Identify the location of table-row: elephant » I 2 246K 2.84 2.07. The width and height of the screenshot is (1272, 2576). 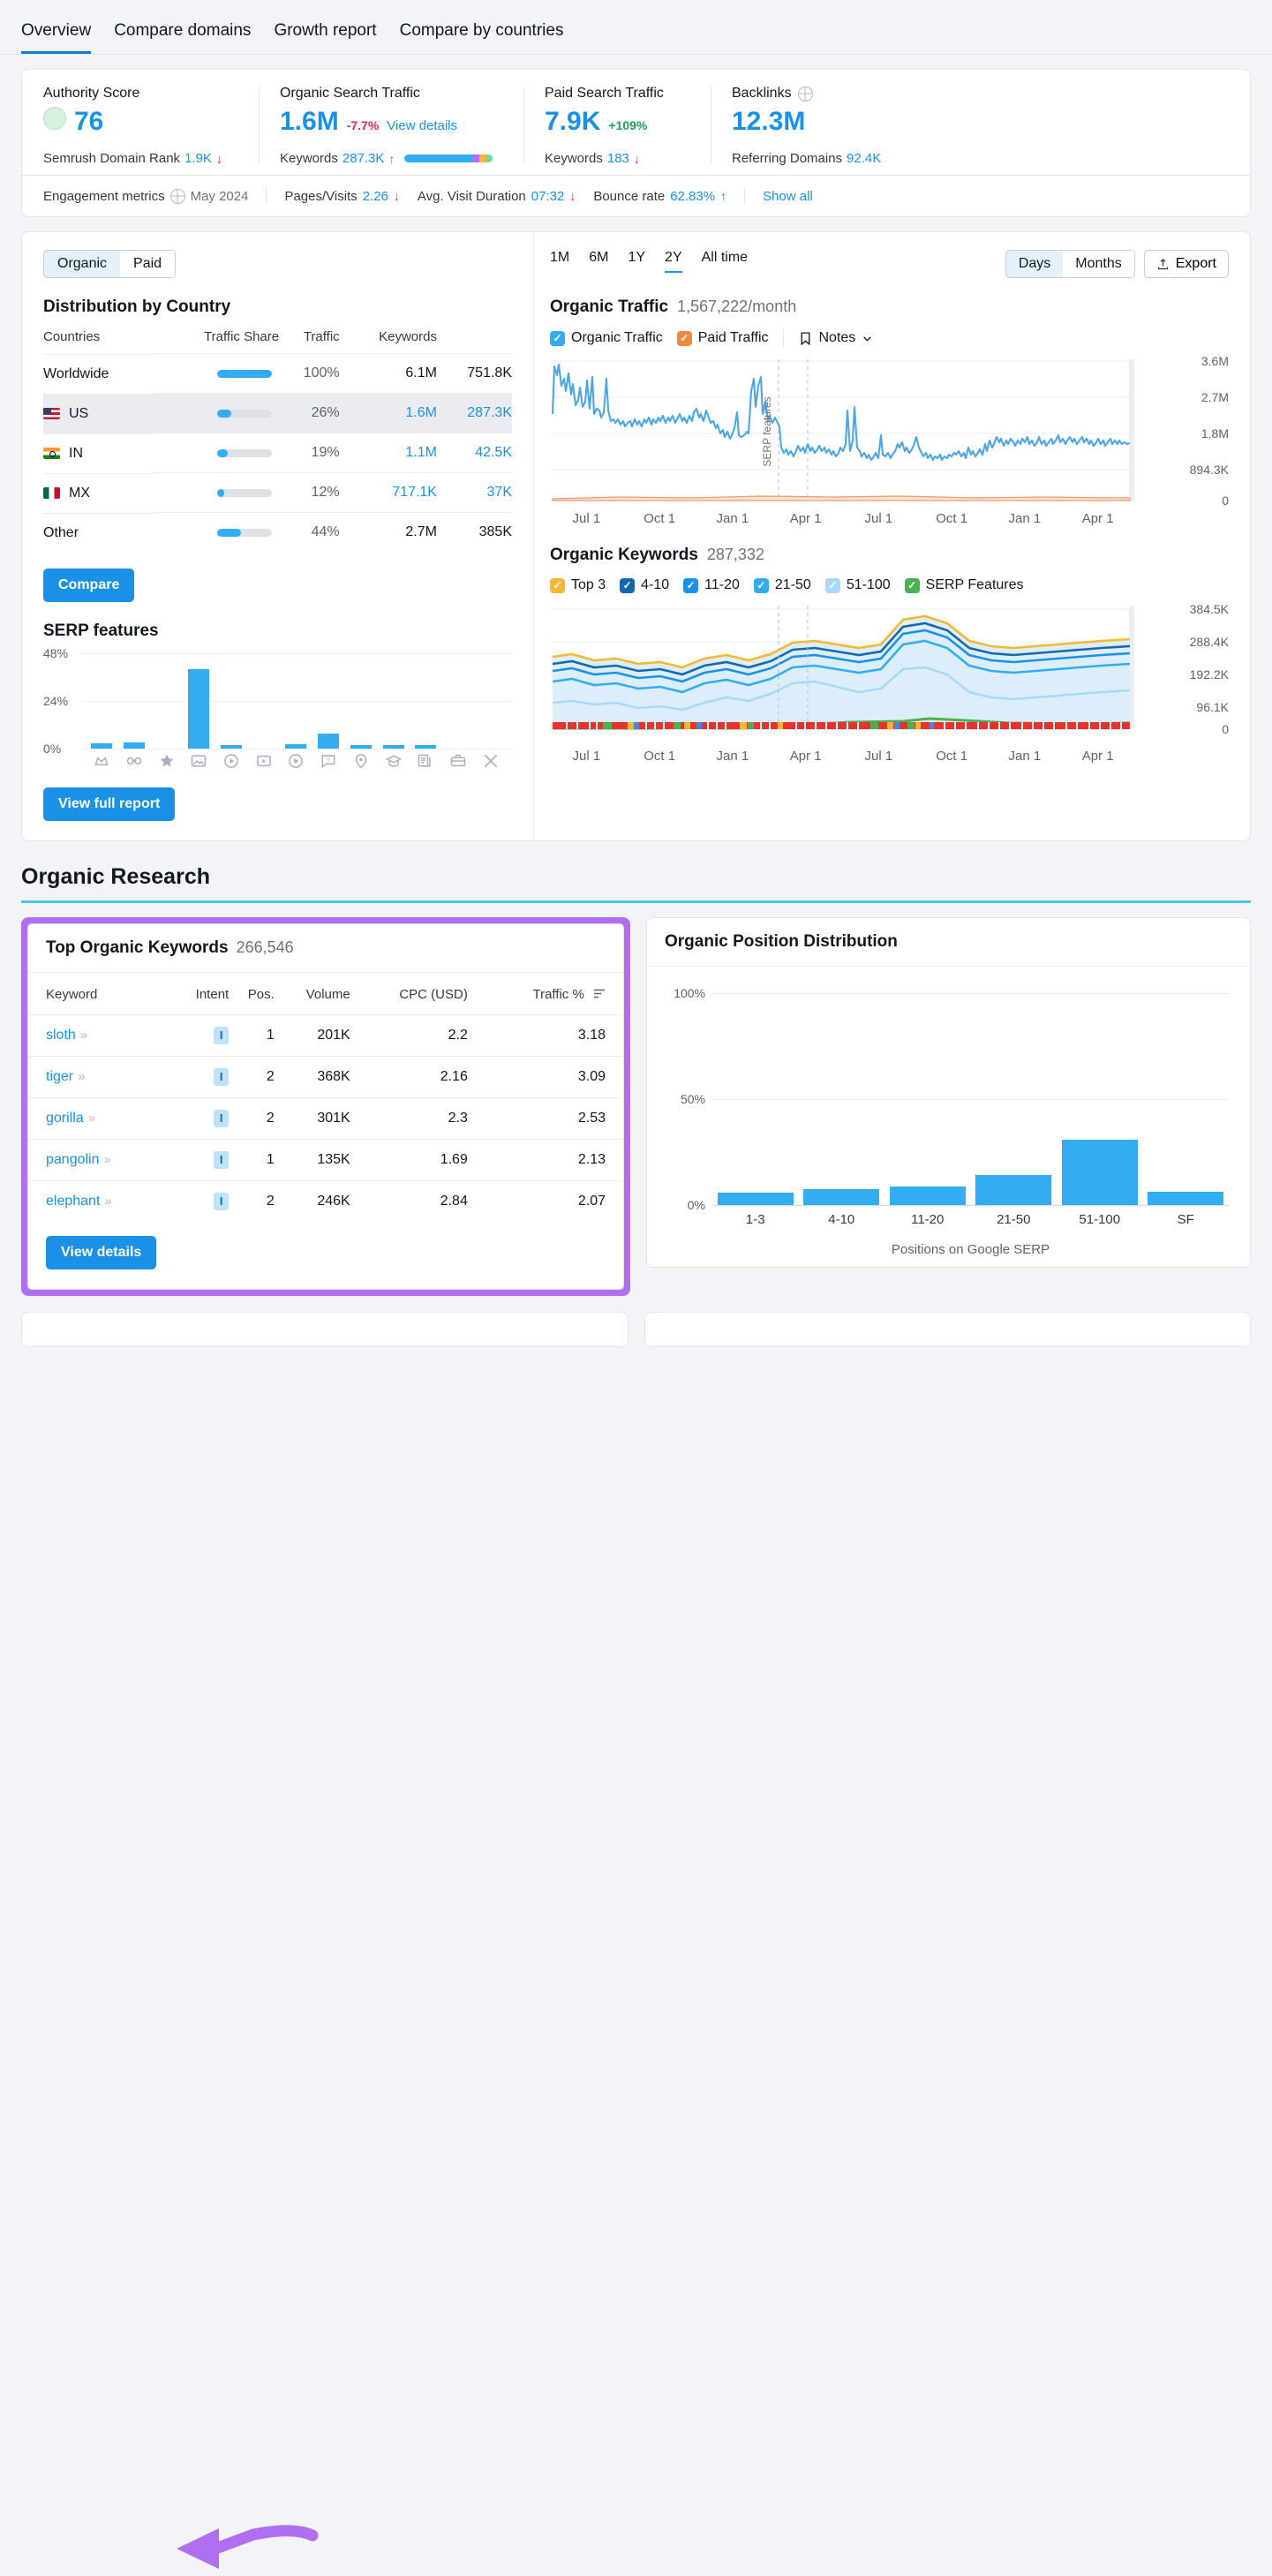
(325, 1201).